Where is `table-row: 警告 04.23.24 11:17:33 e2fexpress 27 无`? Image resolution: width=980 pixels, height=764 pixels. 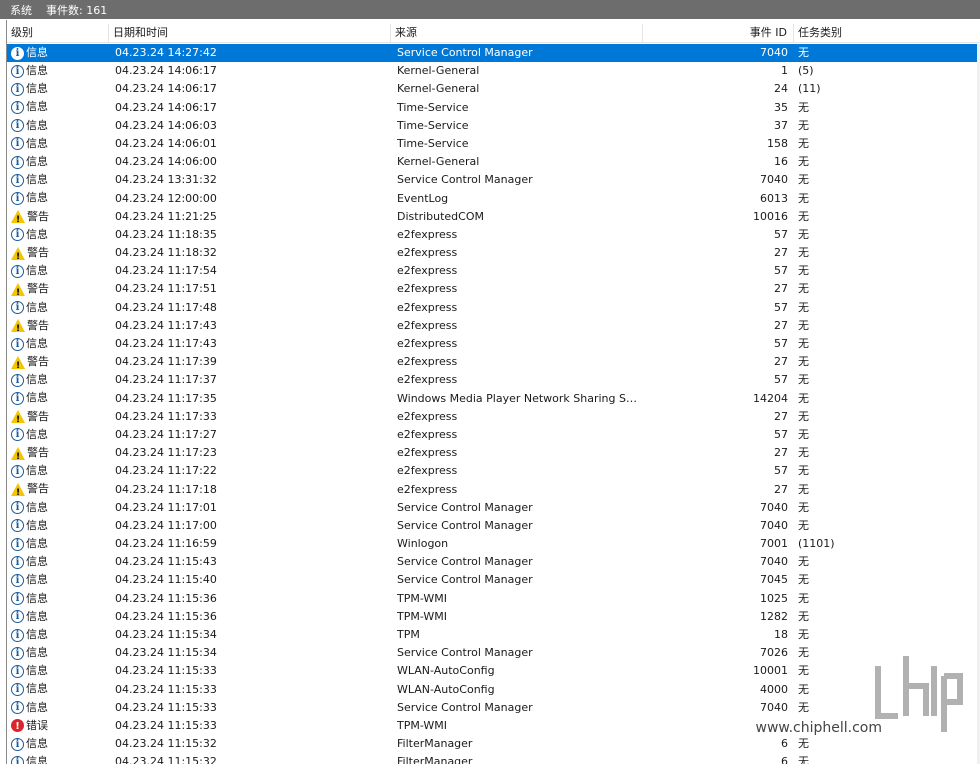
table-row: 警告 04.23.24 11:17:33 e2fexpress 27 无 is located at coordinates (493, 417).